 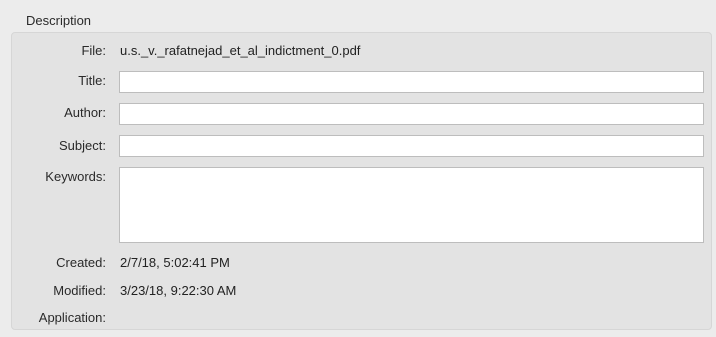 I want to click on description-section-title: Description, so click(x=59, y=20).